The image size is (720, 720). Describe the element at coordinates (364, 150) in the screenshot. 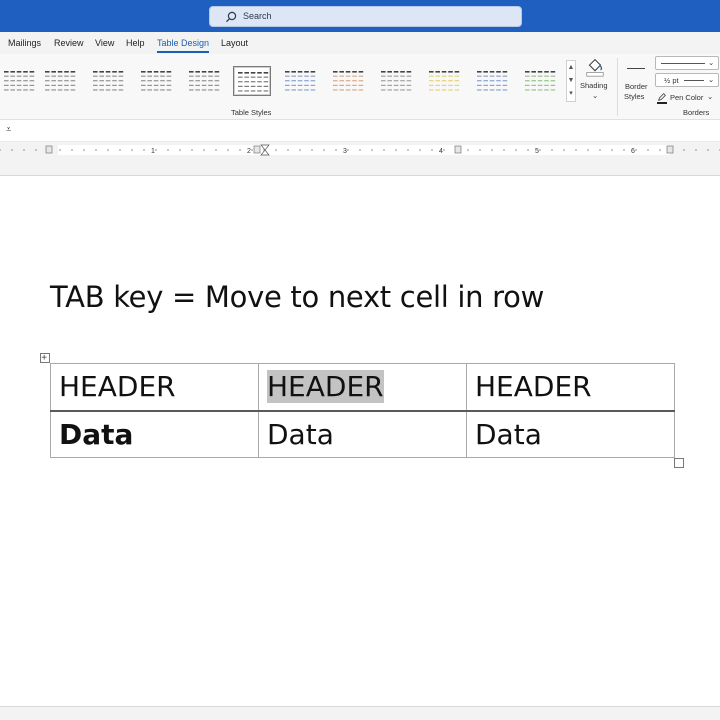

I see `ruler-band` at that location.